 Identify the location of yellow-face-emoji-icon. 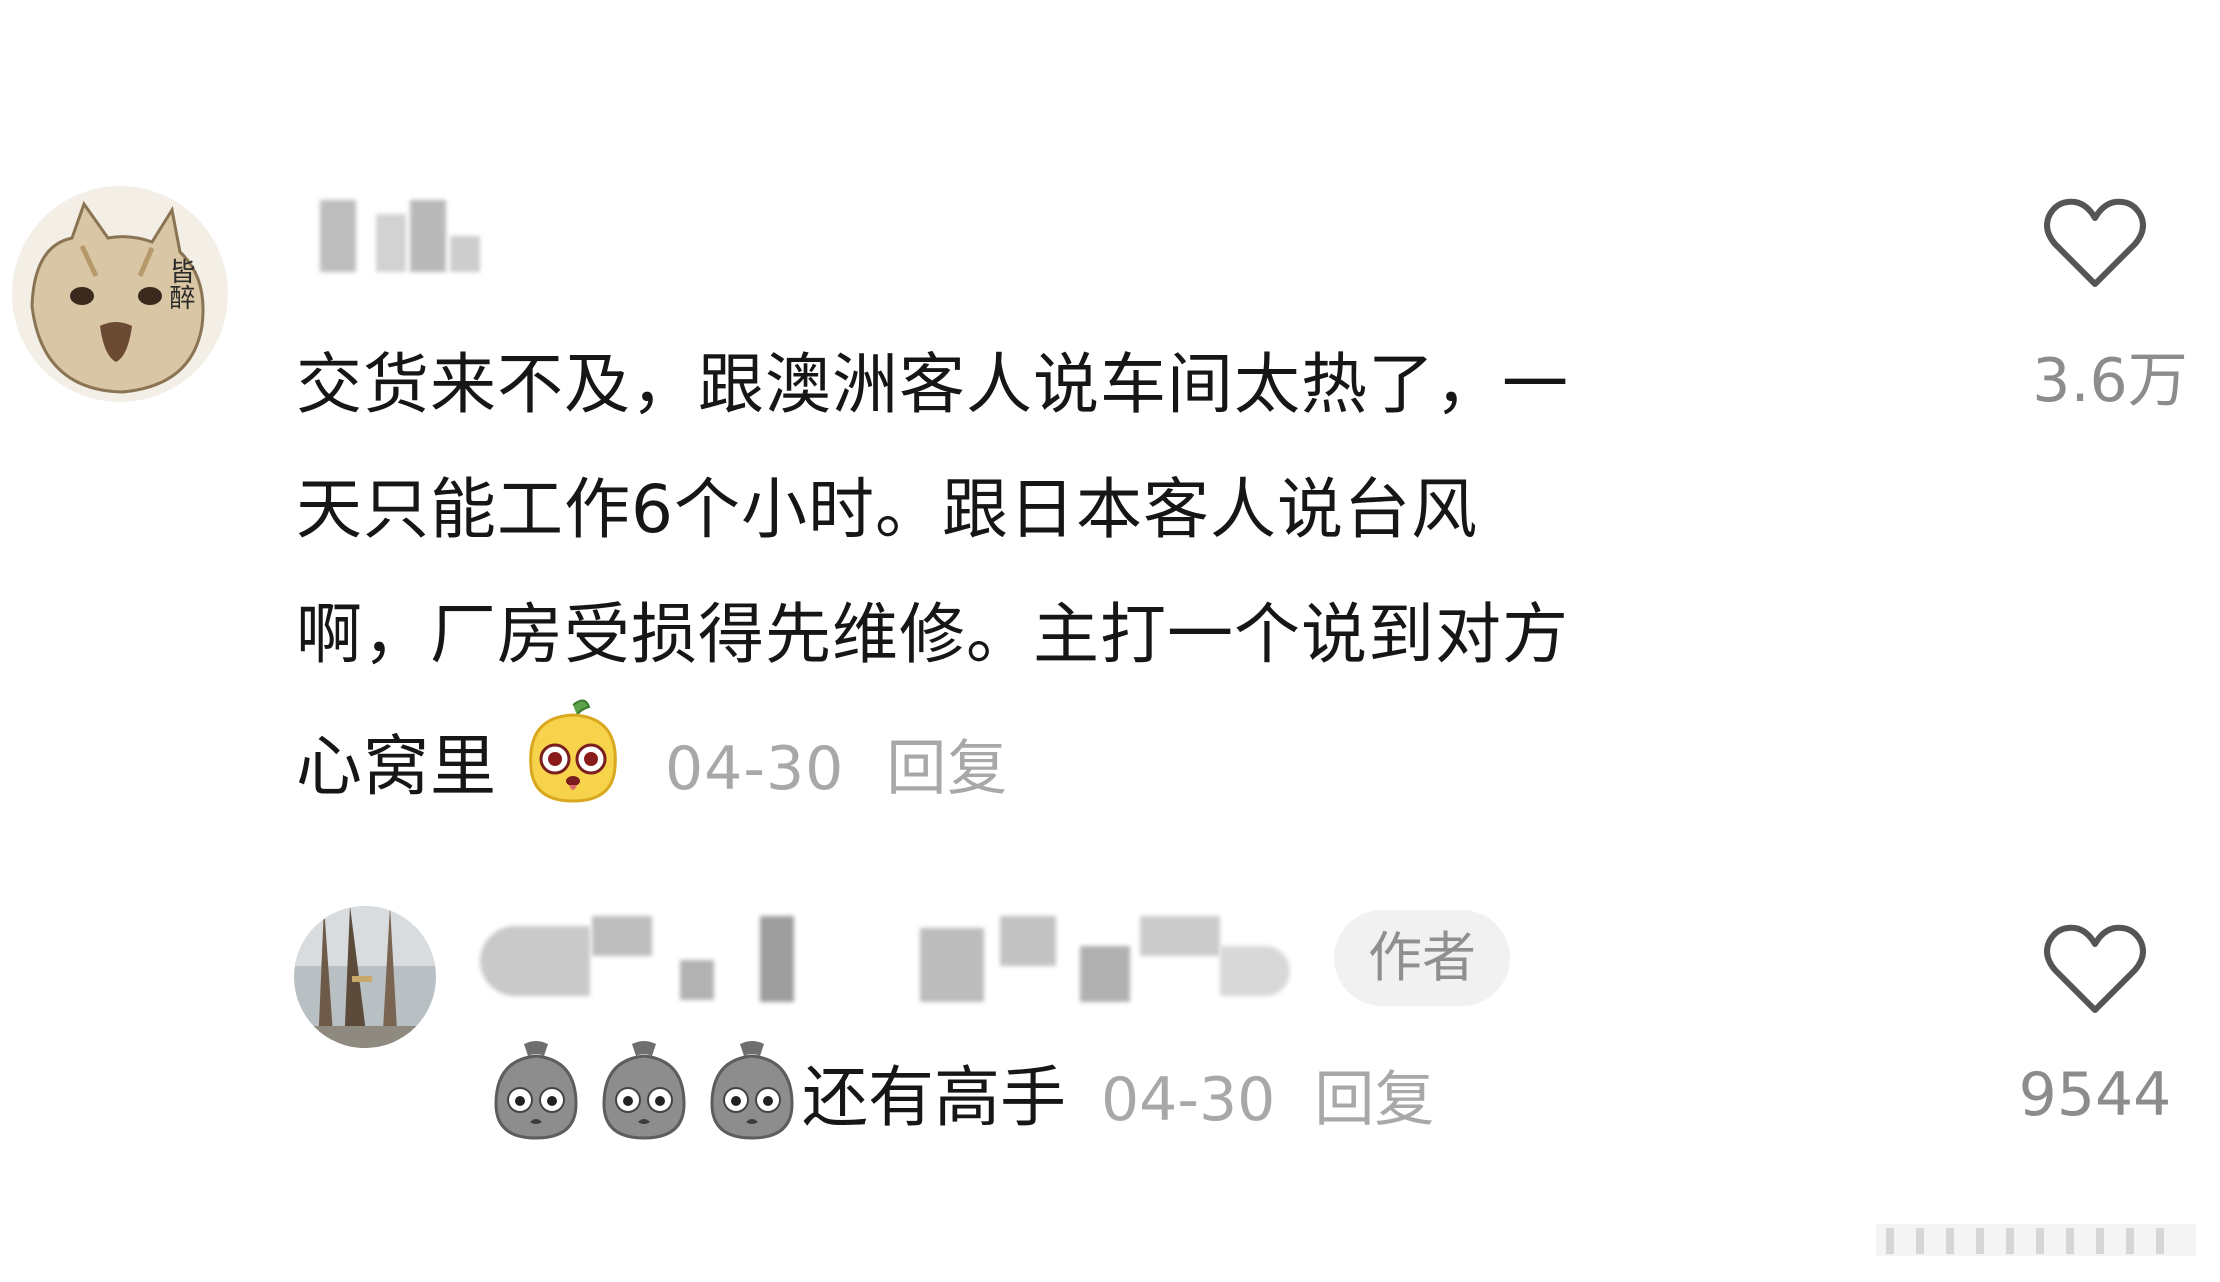
(573, 772).